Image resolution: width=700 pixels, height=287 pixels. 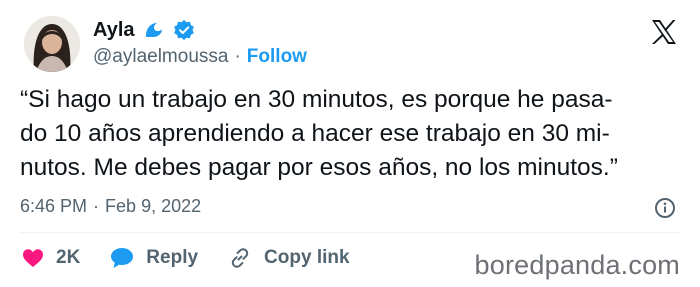 I want to click on reply-label: Reply, so click(x=172, y=257).